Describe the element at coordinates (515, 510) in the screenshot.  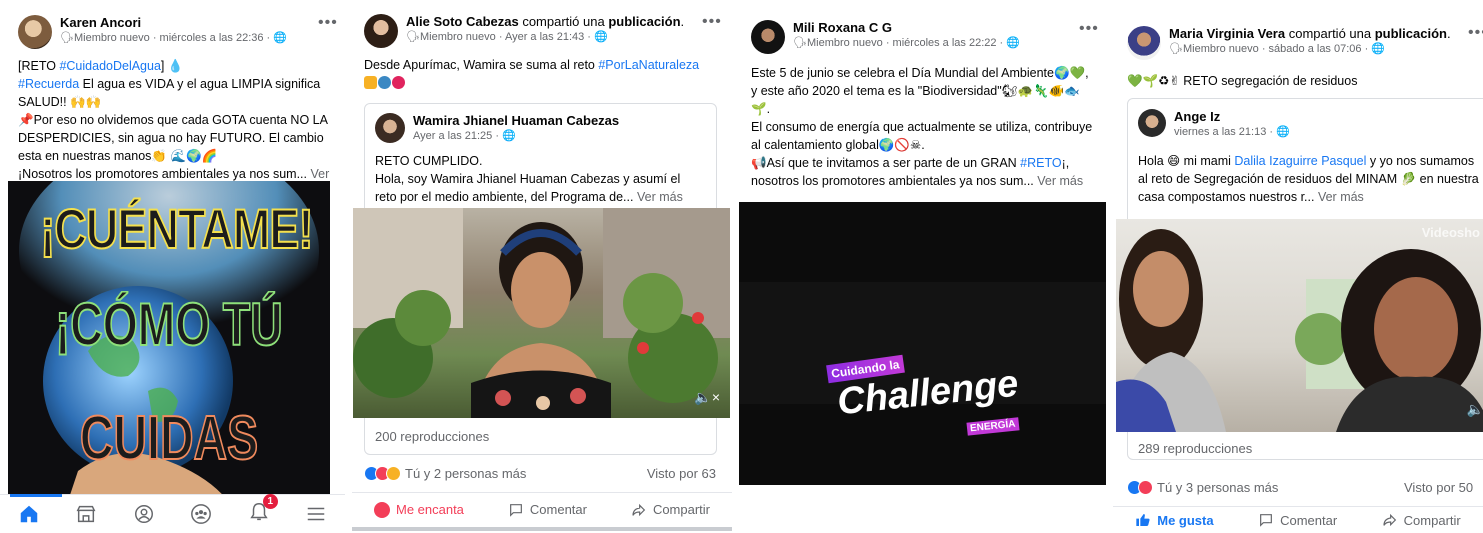
I see `comment-icon` at that location.